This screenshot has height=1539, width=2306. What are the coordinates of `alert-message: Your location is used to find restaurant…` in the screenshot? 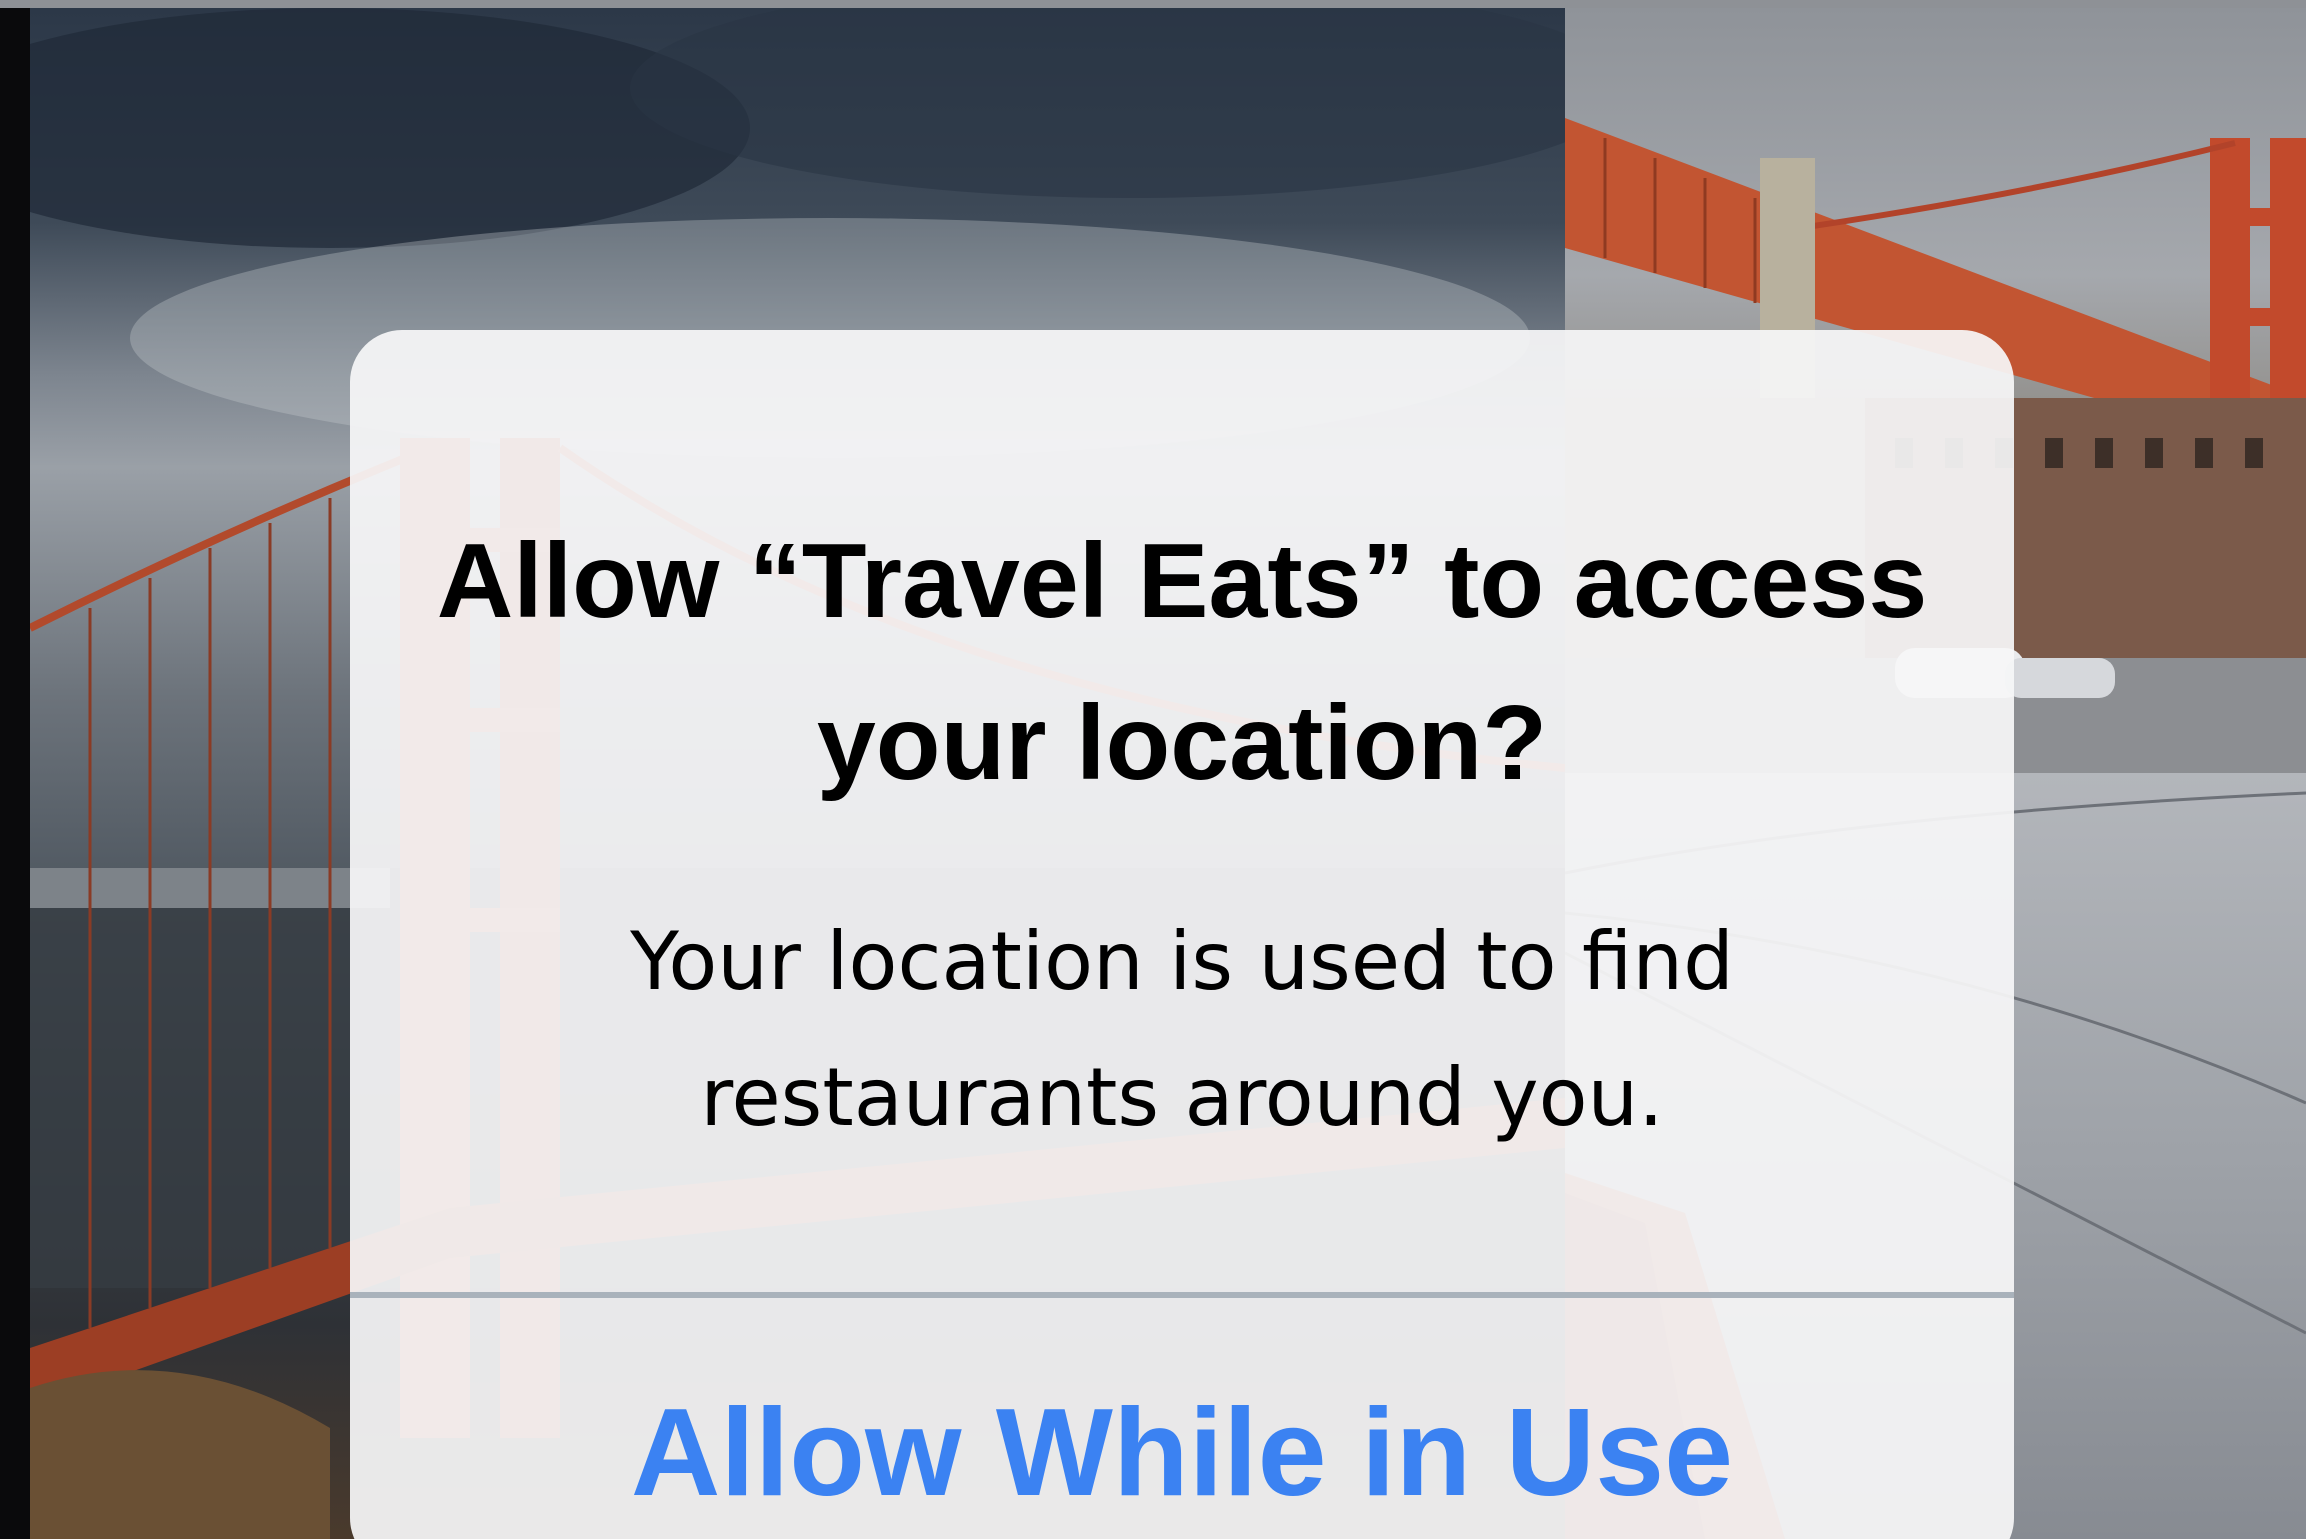 It's located at (1182, 1029).